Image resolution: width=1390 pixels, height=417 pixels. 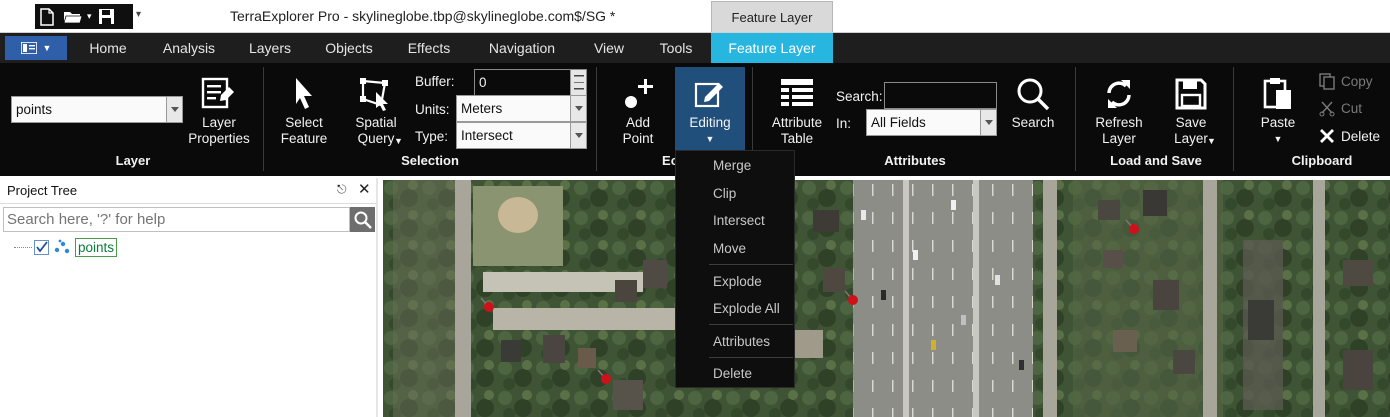 I want to click on menu-item-merge: Merge, so click(x=732, y=165).